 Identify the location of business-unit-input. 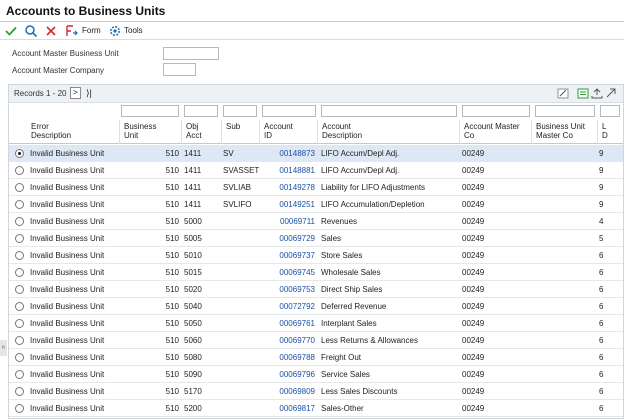
(191, 53).